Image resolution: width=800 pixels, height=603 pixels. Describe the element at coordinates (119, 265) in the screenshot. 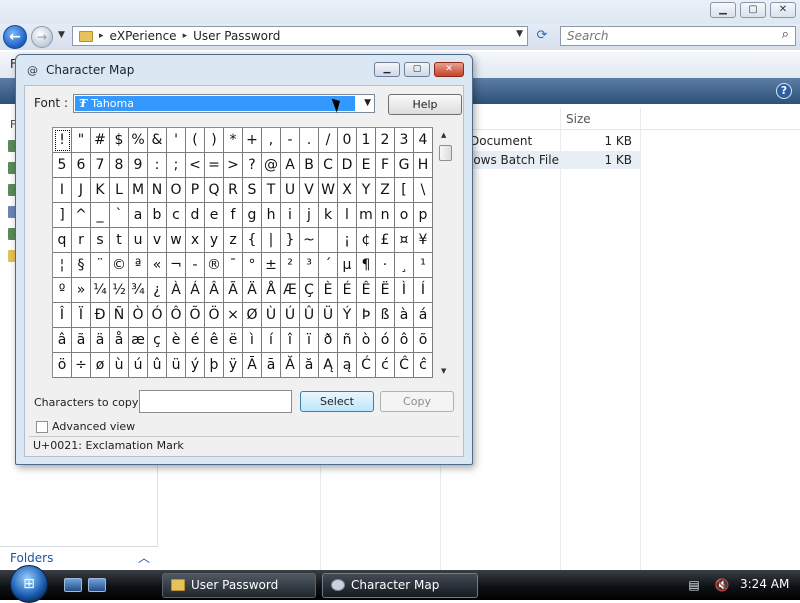

I see `character-cell: ©` at that location.